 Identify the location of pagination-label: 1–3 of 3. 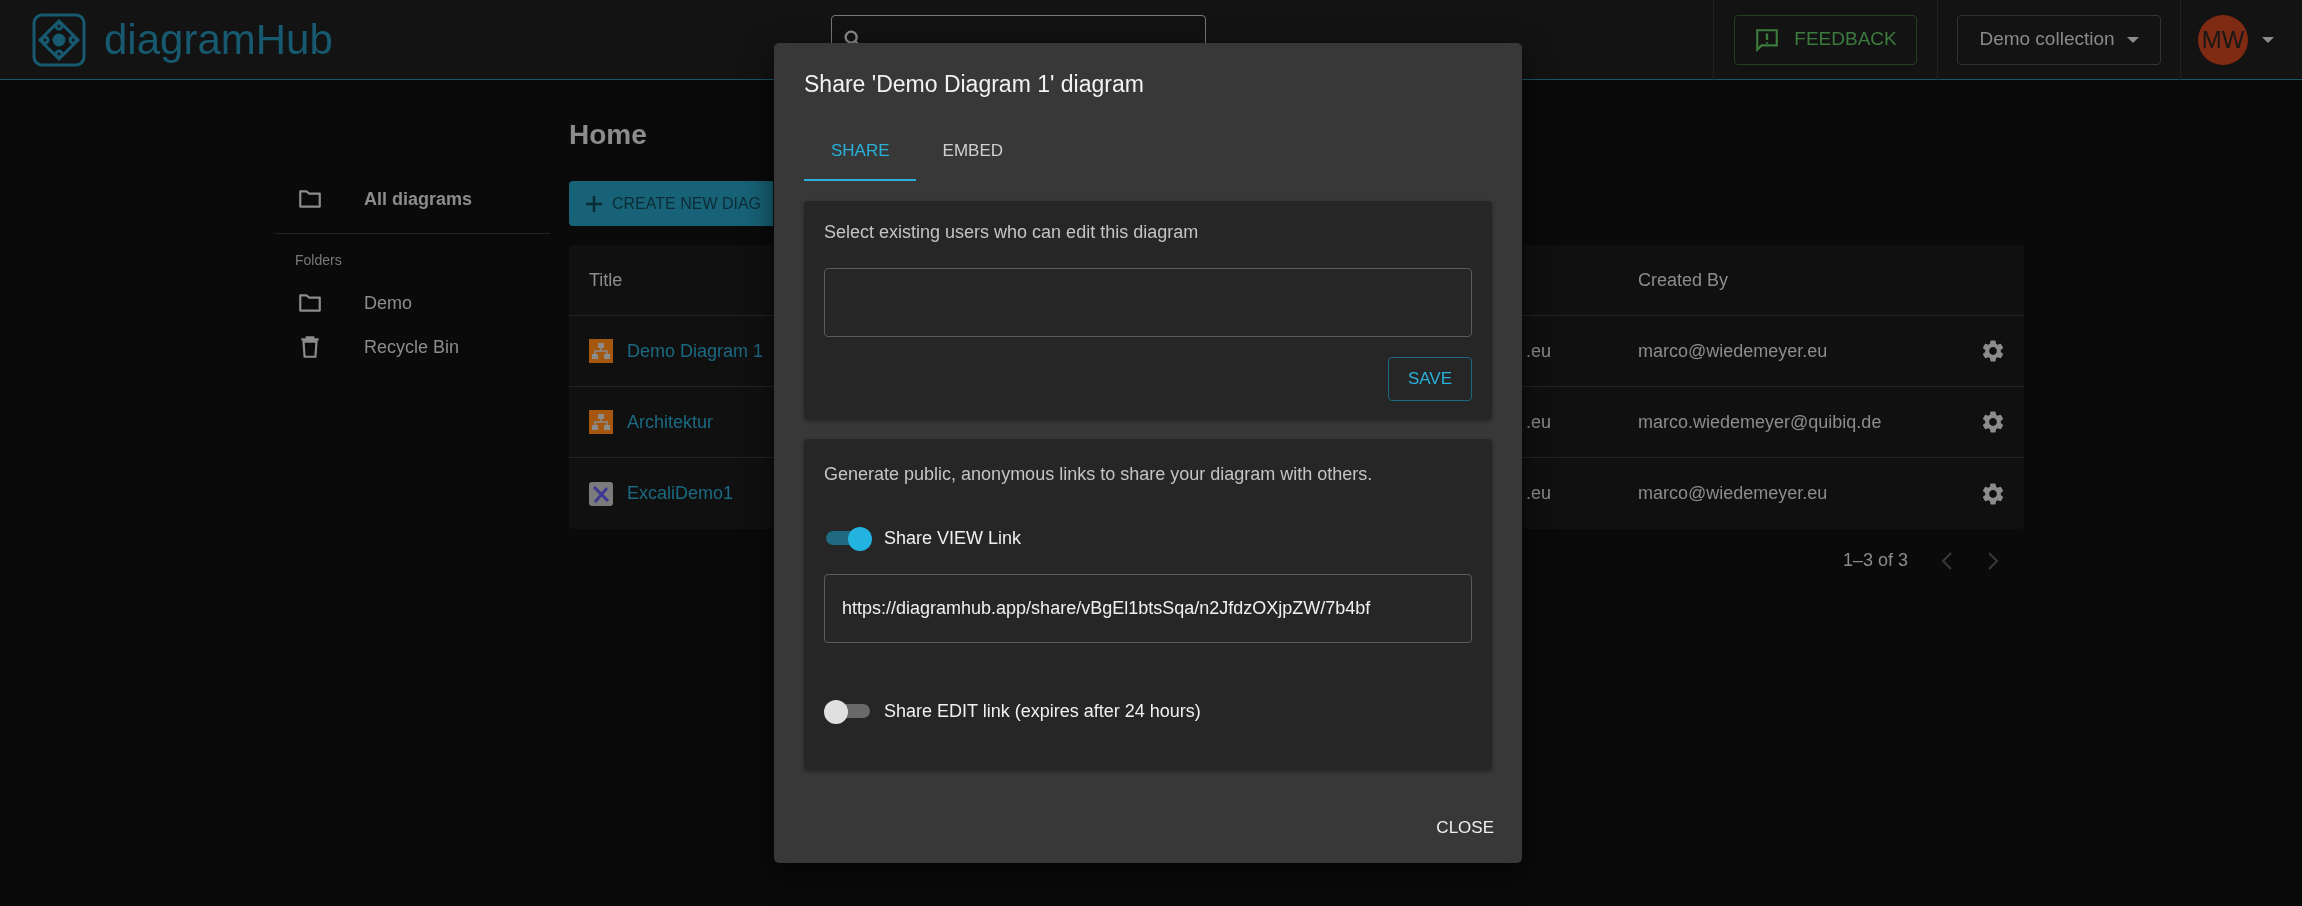
(1875, 560).